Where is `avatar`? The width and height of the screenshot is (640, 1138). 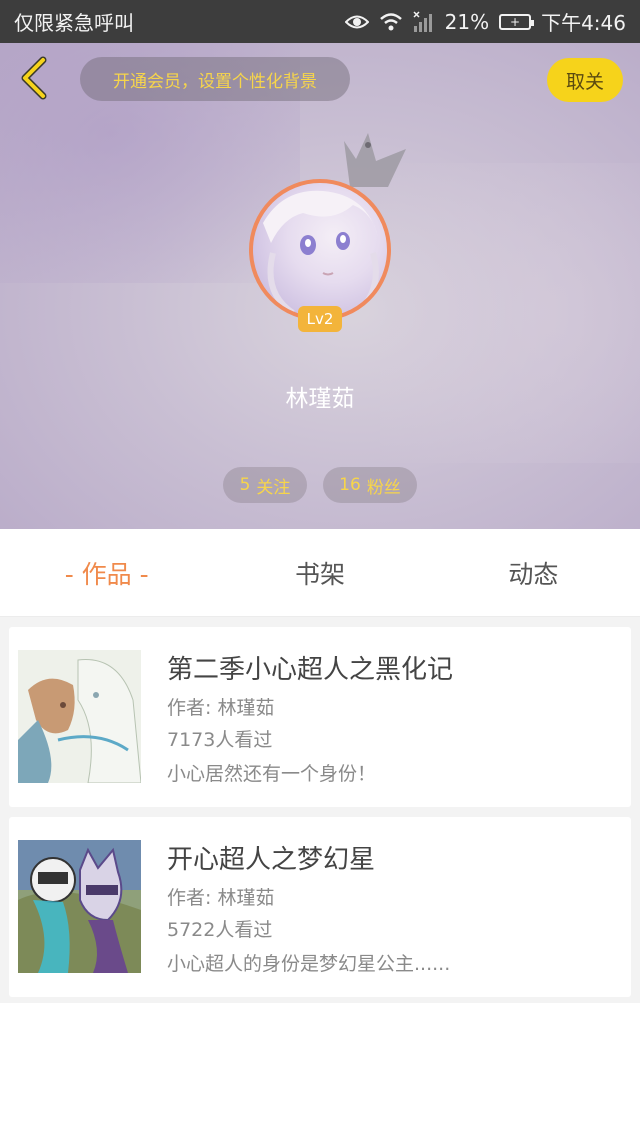
avatar is located at coordinates (320, 250).